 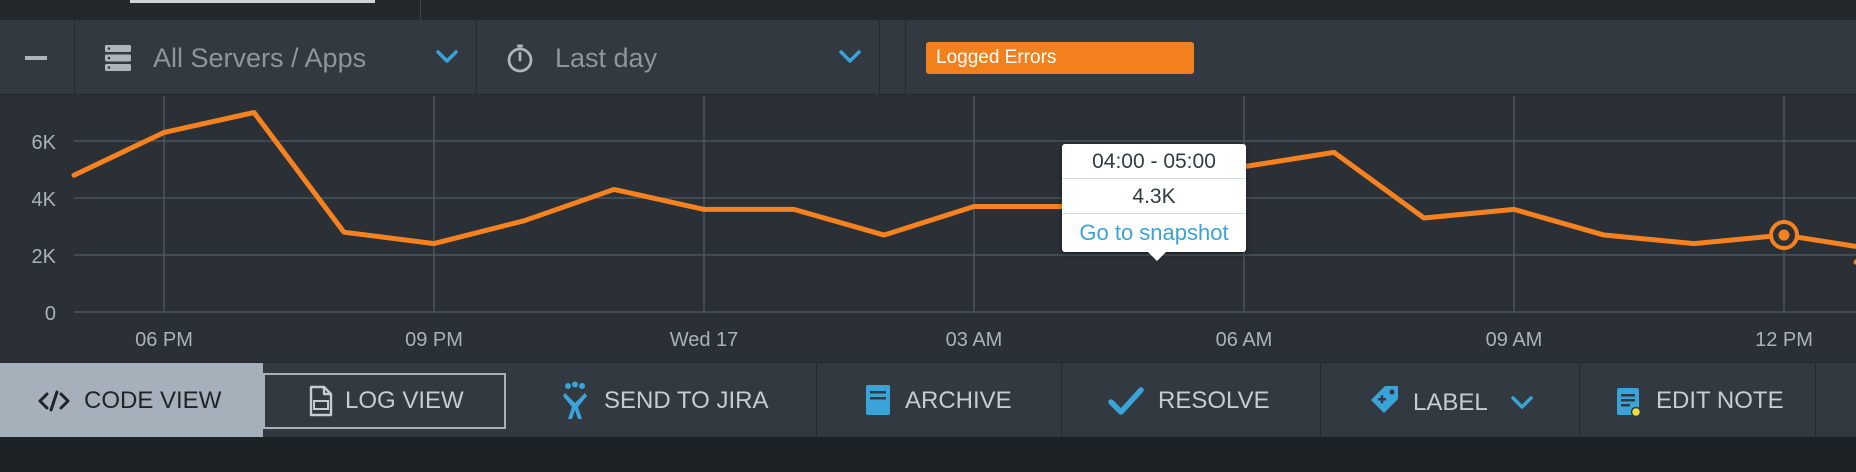 What do you see at coordinates (1514, 340) in the screenshot?
I see `x-tick-label: 09 AM` at bounding box center [1514, 340].